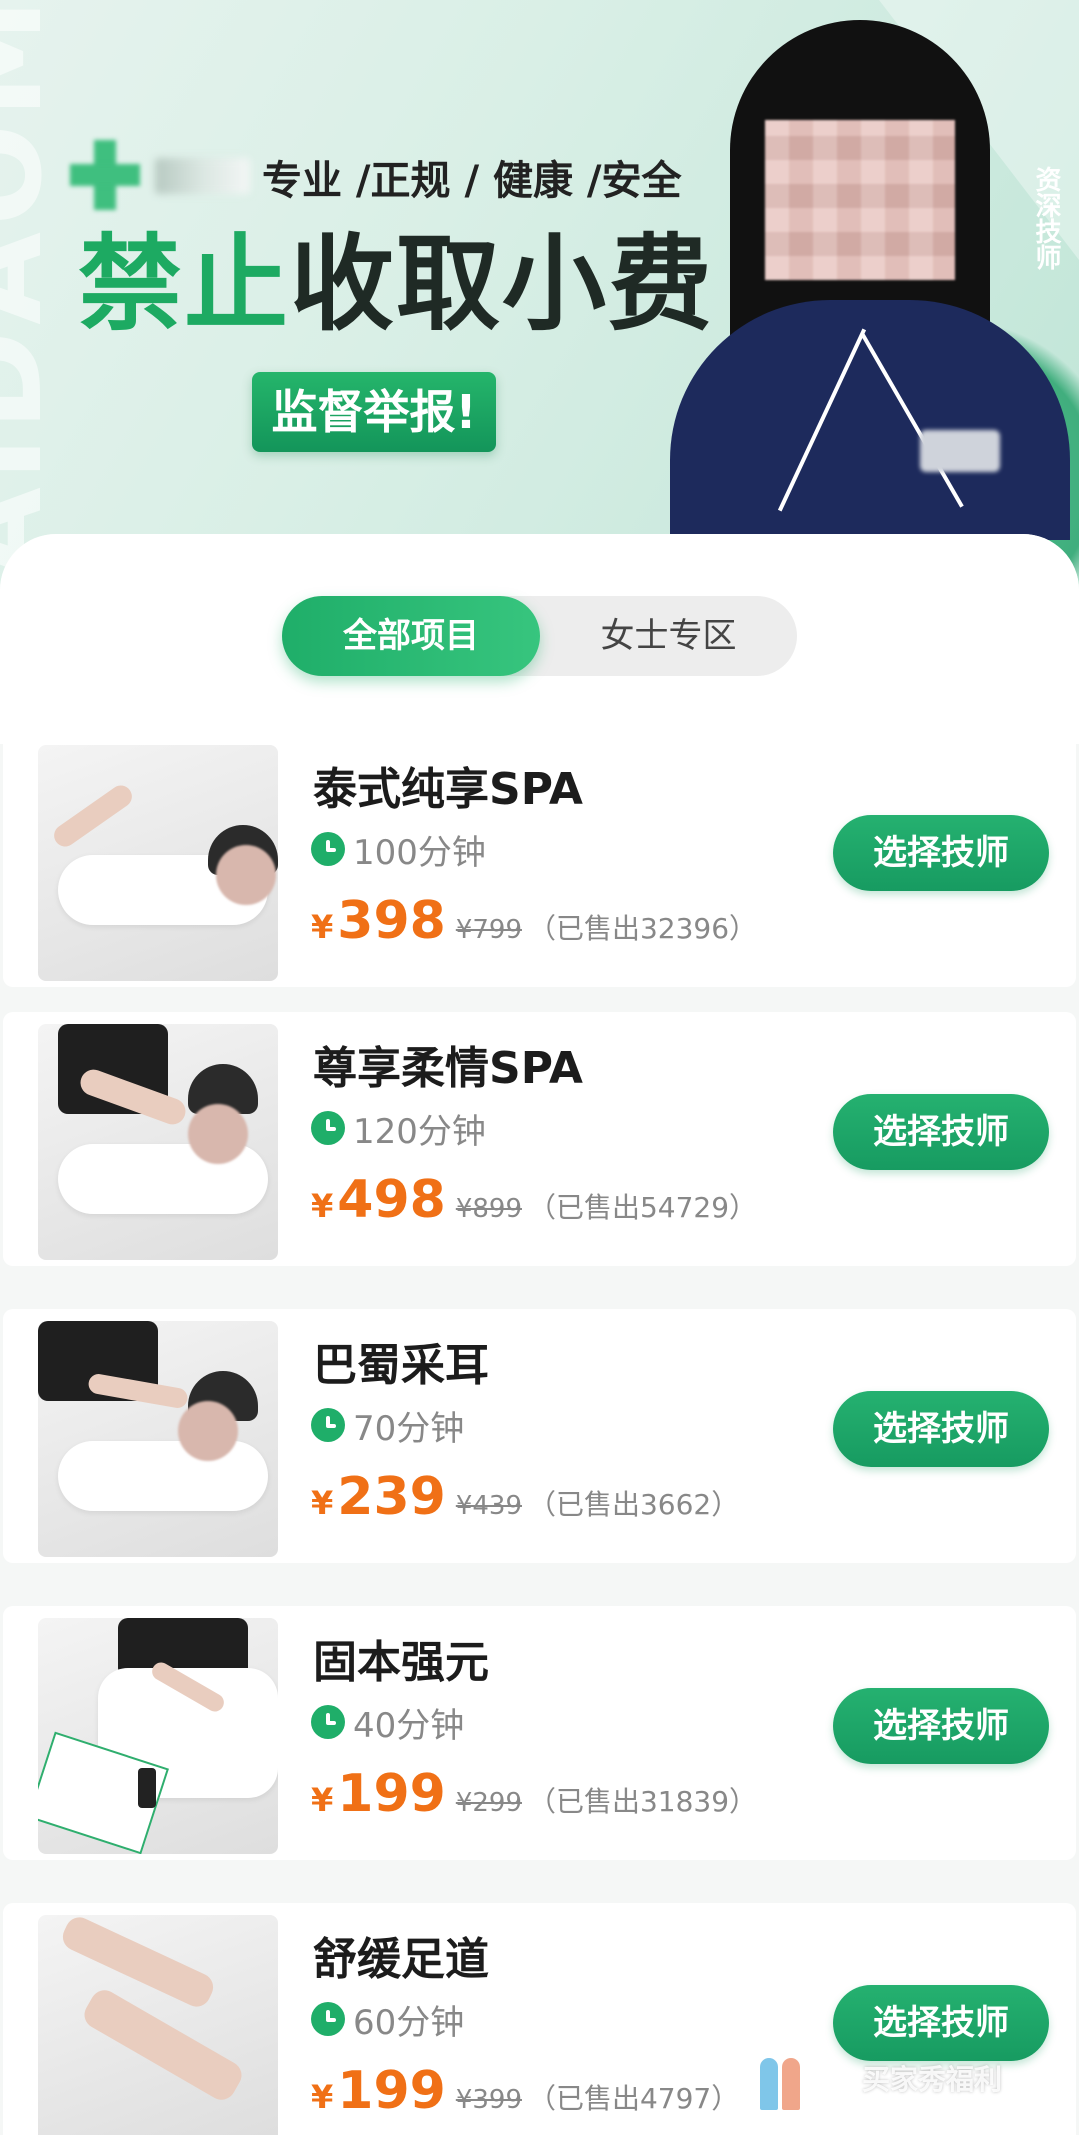  What do you see at coordinates (539, 1733) in the screenshot?
I see `service-card: 固本强元 40分钟 ¥ 199 ¥299 （已售出31839） 选择技师` at bounding box center [539, 1733].